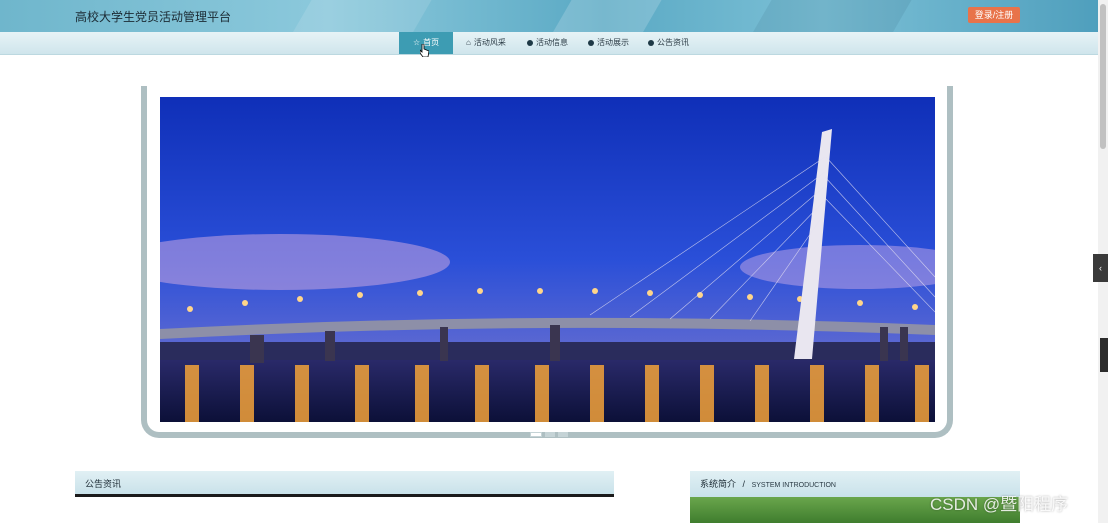 This screenshot has height=523, width=1108. Describe the element at coordinates (994, 15) in the screenshot. I see `login-register-button: 登录/注册` at that location.